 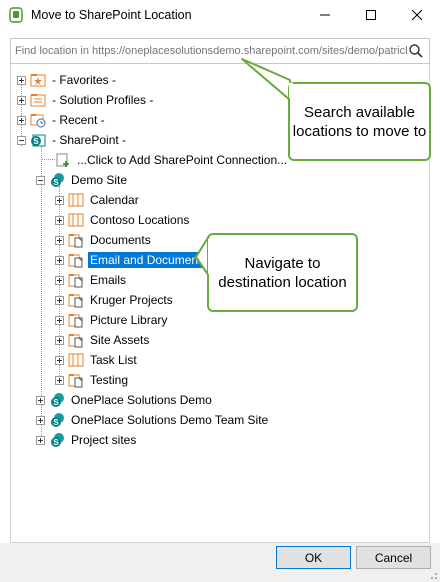 I want to click on tree-item-site-assets: Site Assets, so click(x=103, y=340).